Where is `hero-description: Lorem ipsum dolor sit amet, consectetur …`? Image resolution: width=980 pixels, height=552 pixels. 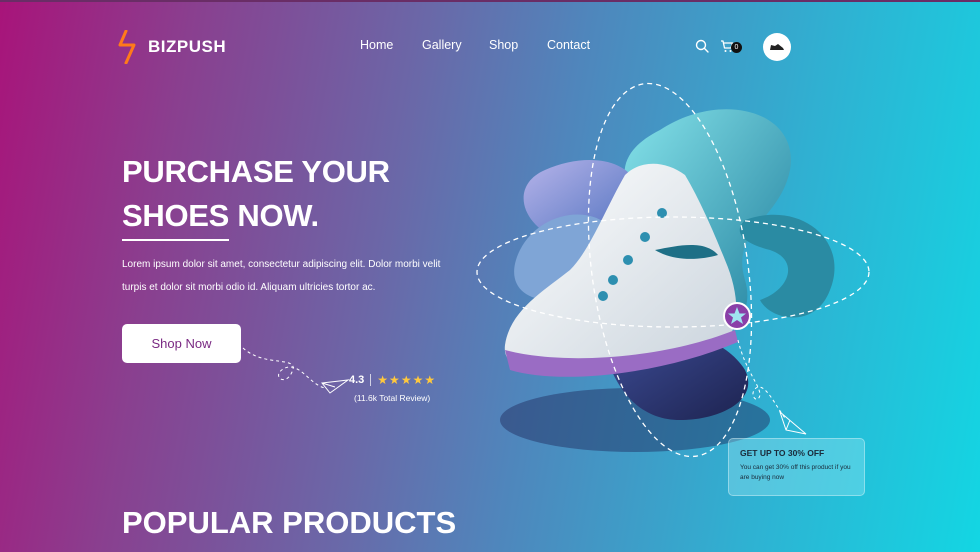
hero-description: Lorem ipsum dolor sit amet, consectetur … is located at coordinates (281, 276).